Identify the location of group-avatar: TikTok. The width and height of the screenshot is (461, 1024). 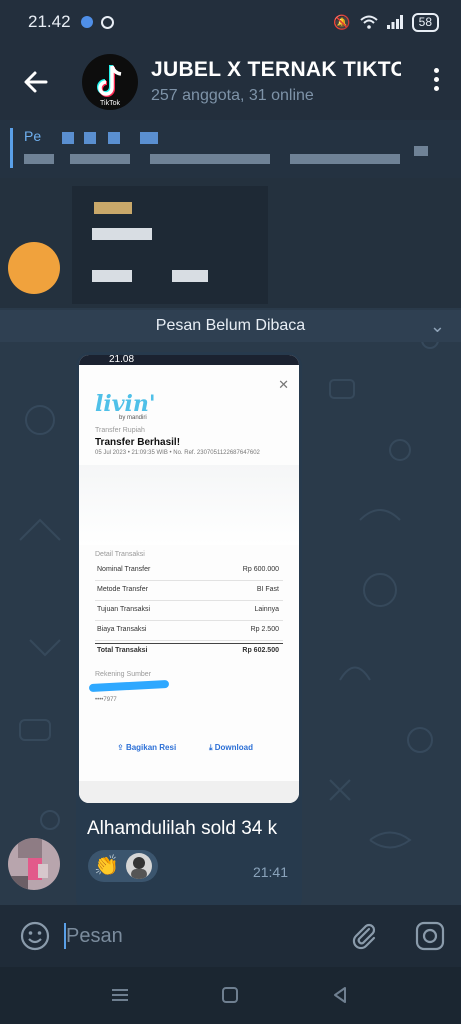
(110, 82).